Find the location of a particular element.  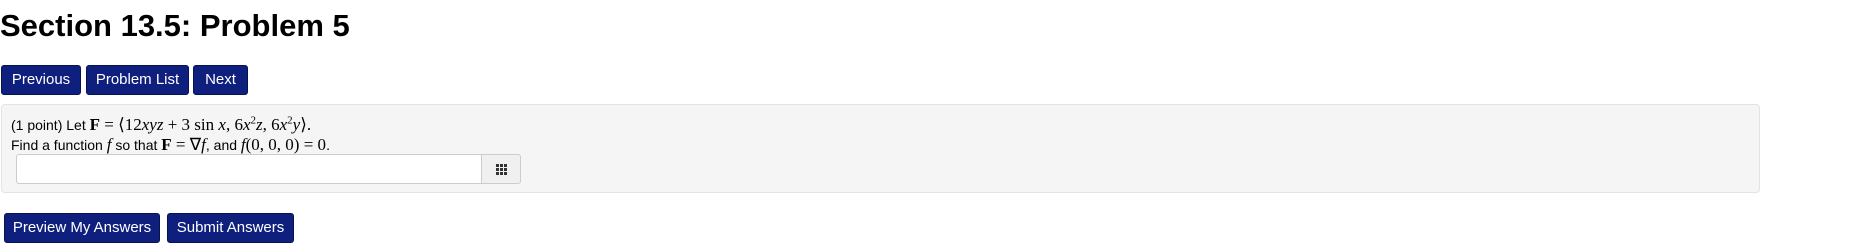

field-vector: ⟨12xyz + 3 sin x, 6x2z, 6x2y⟩ is located at coordinates (212, 124).